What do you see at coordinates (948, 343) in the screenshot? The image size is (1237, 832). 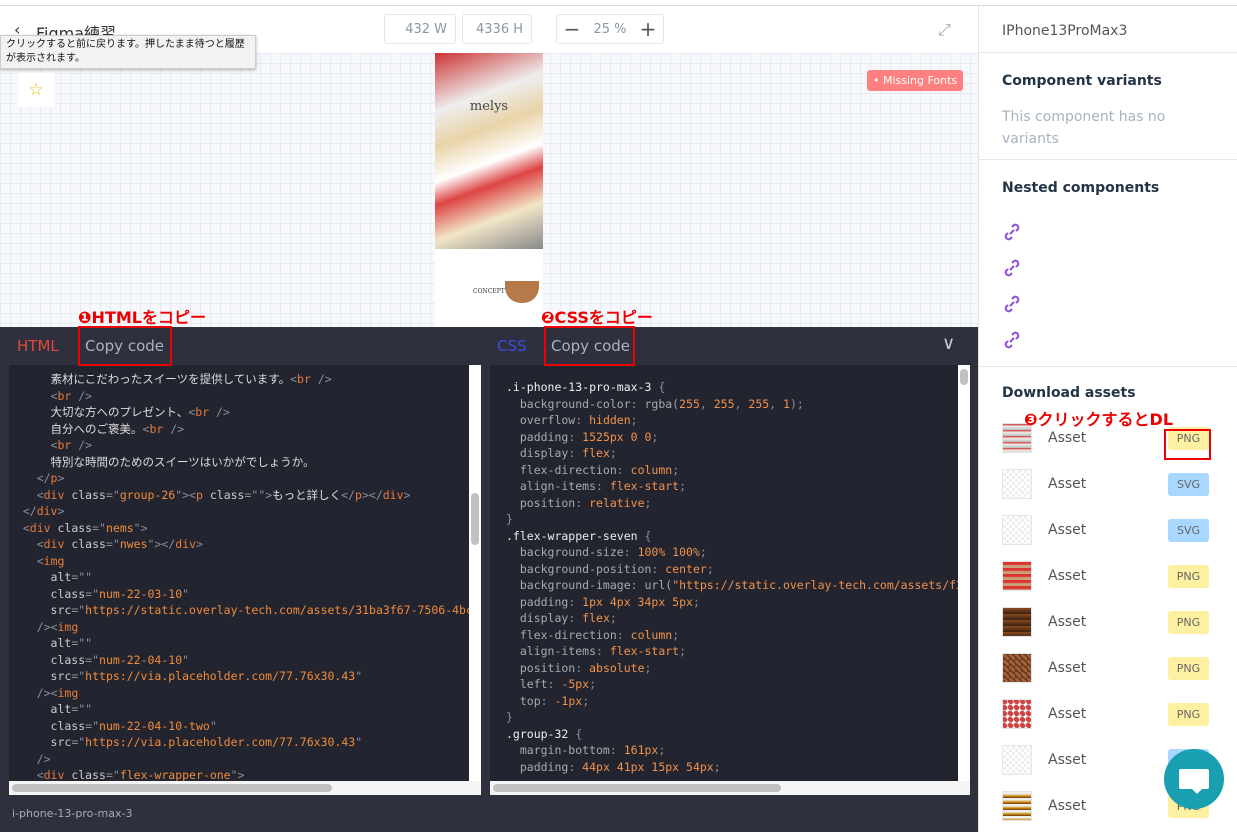 I see `chevron-down-icon: ∨` at bounding box center [948, 343].